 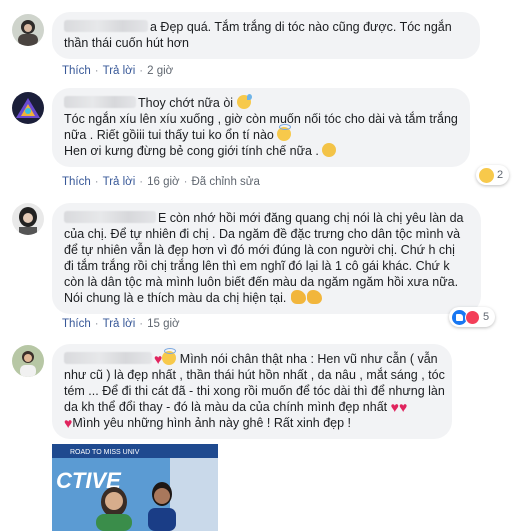 What do you see at coordinates (225, 182) in the screenshot?
I see `edited-label: Đã chỉnh sửa` at bounding box center [225, 182].